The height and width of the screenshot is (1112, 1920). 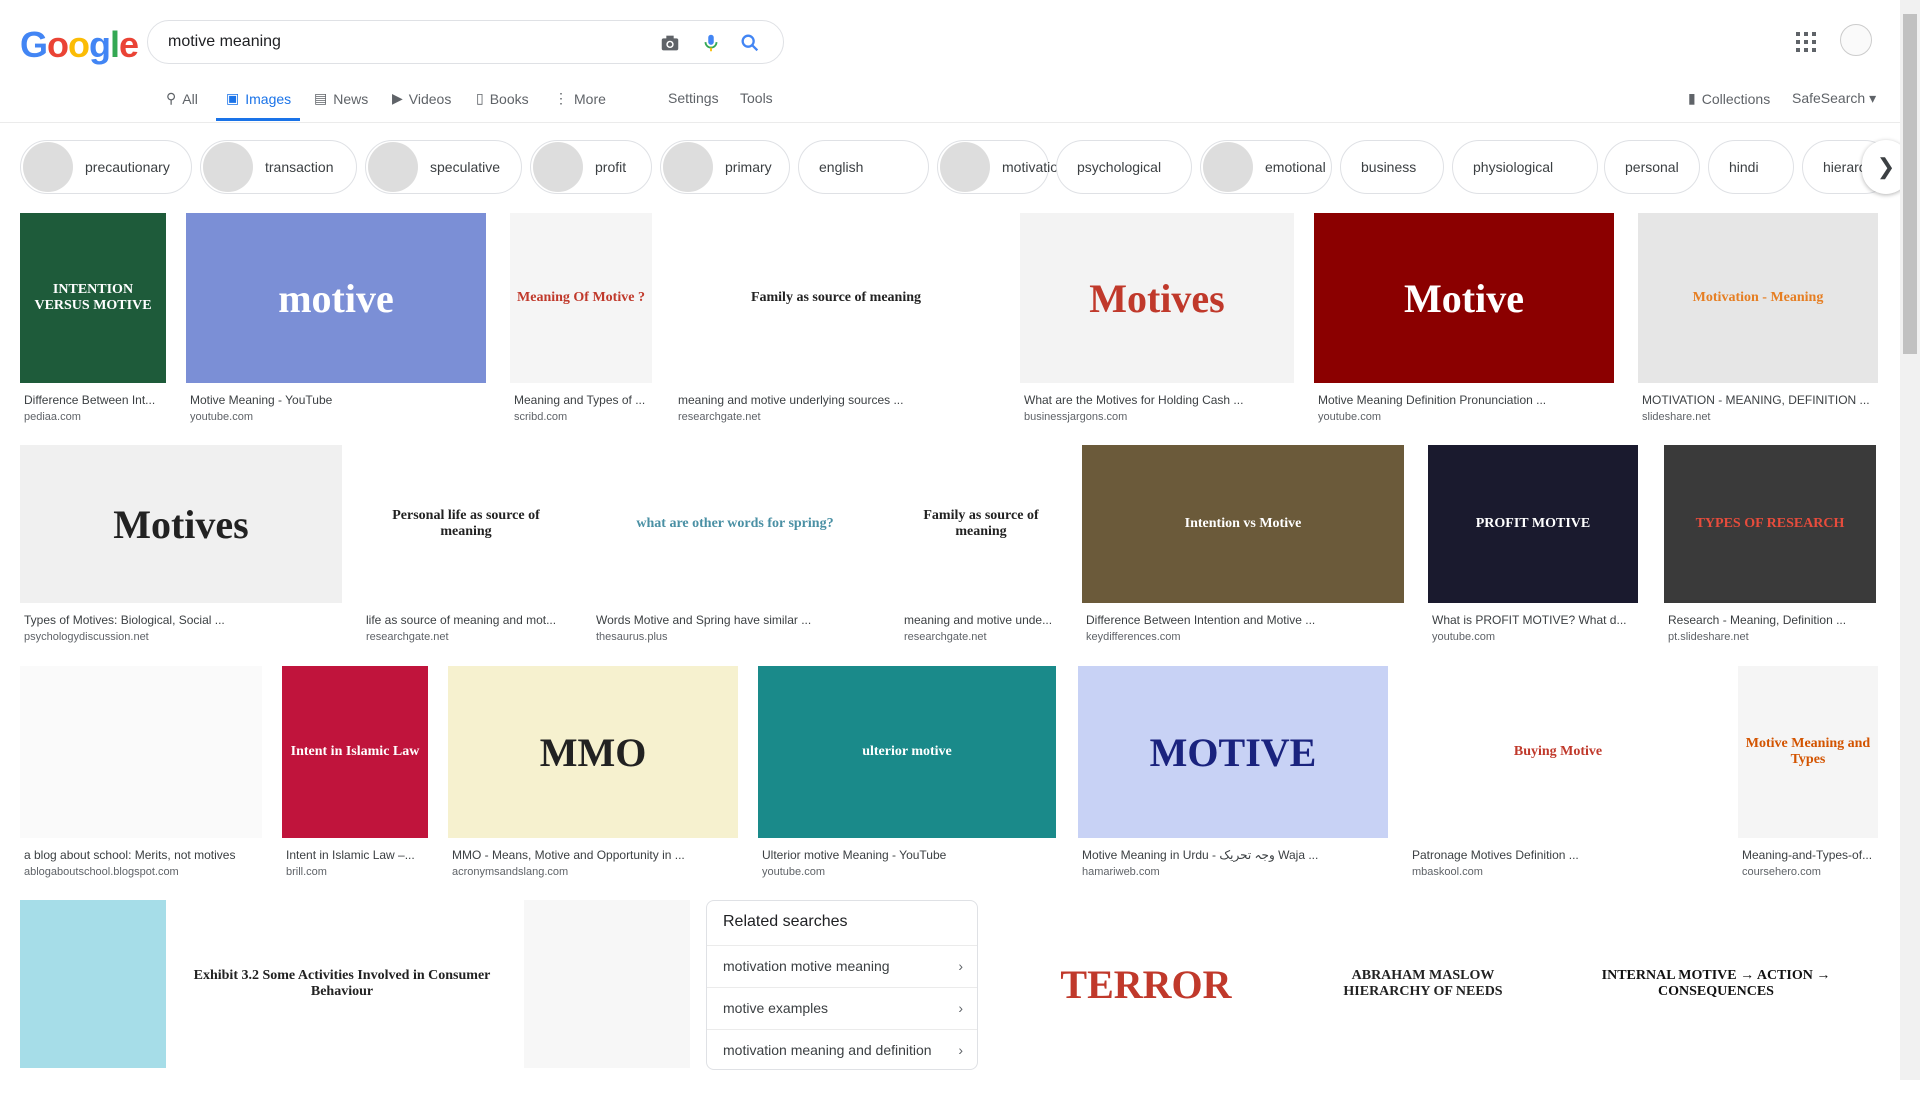 What do you see at coordinates (1558, 752) in the screenshot?
I see `result-thumbnail: Buying Motive` at bounding box center [1558, 752].